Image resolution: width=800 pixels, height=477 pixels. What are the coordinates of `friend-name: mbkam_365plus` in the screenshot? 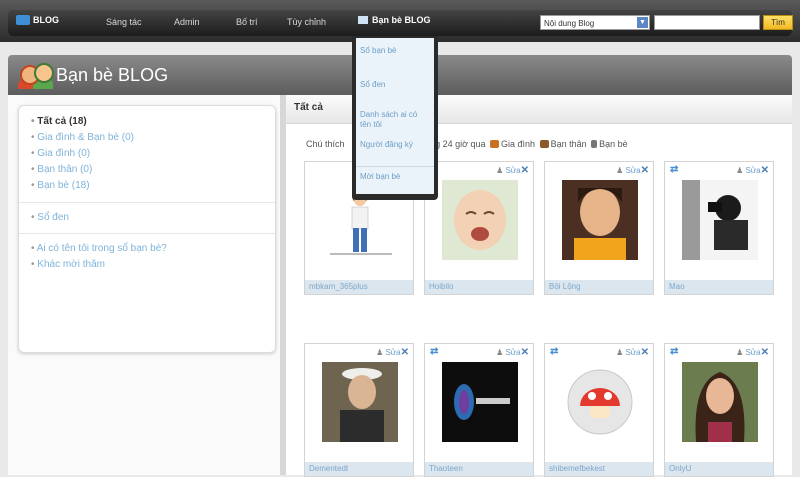 It's located at (359, 287).